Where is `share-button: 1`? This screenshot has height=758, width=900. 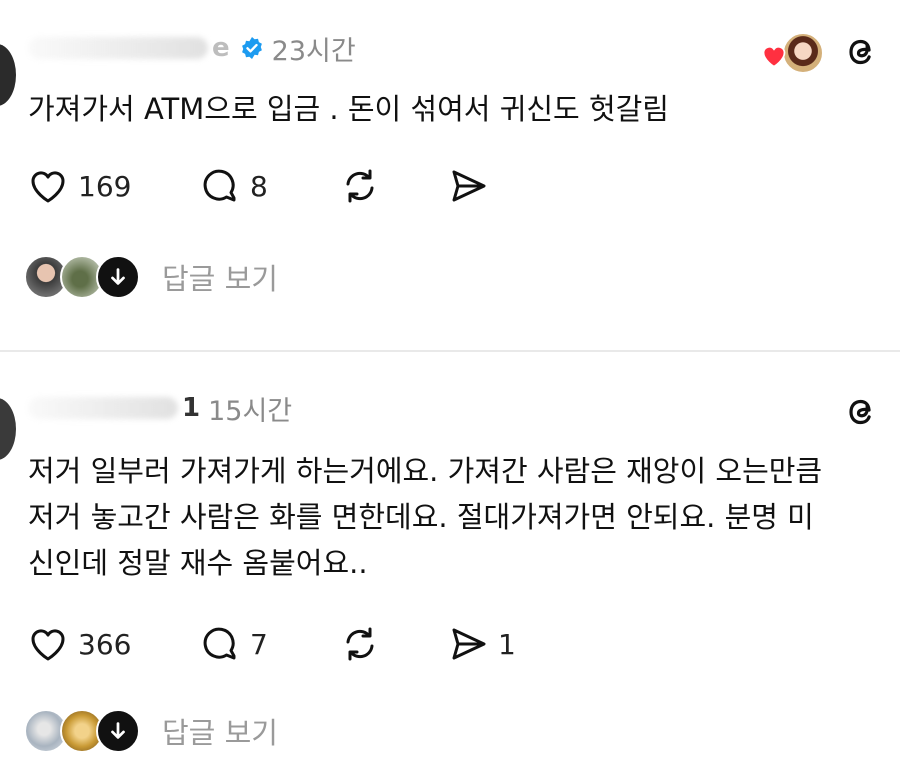 share-button: 1 is located at coordinates (506, 644).